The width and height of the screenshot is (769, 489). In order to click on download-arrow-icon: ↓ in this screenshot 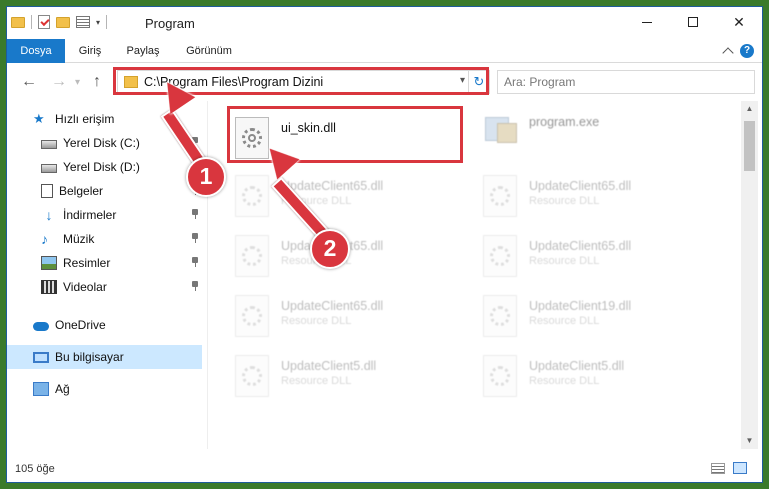, I will do `click(49, 215)`.